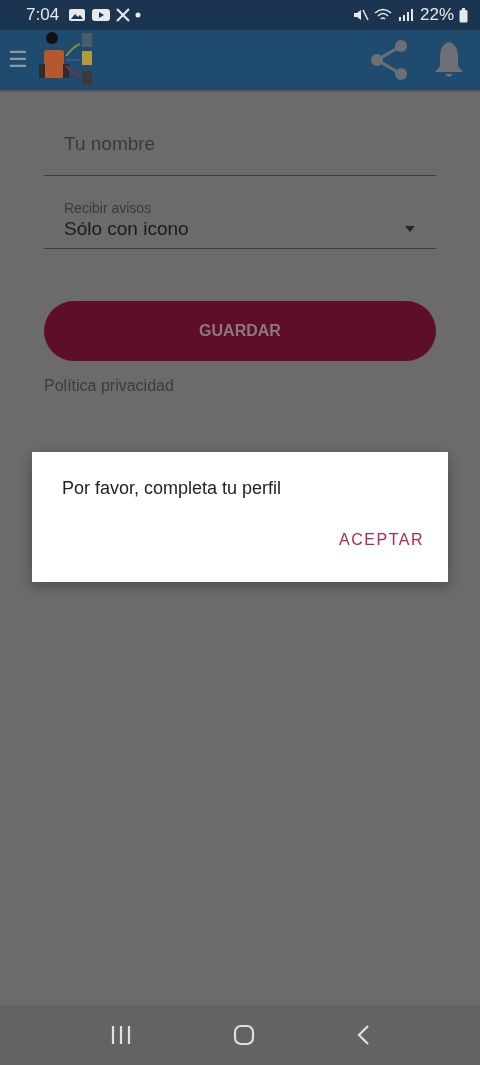 Image resolution: width=480 pixels, height=1065 pixels. Describe the element at coordinates (240, 331) in the screenshot. I see `save-button: GUARDAR` at that location.